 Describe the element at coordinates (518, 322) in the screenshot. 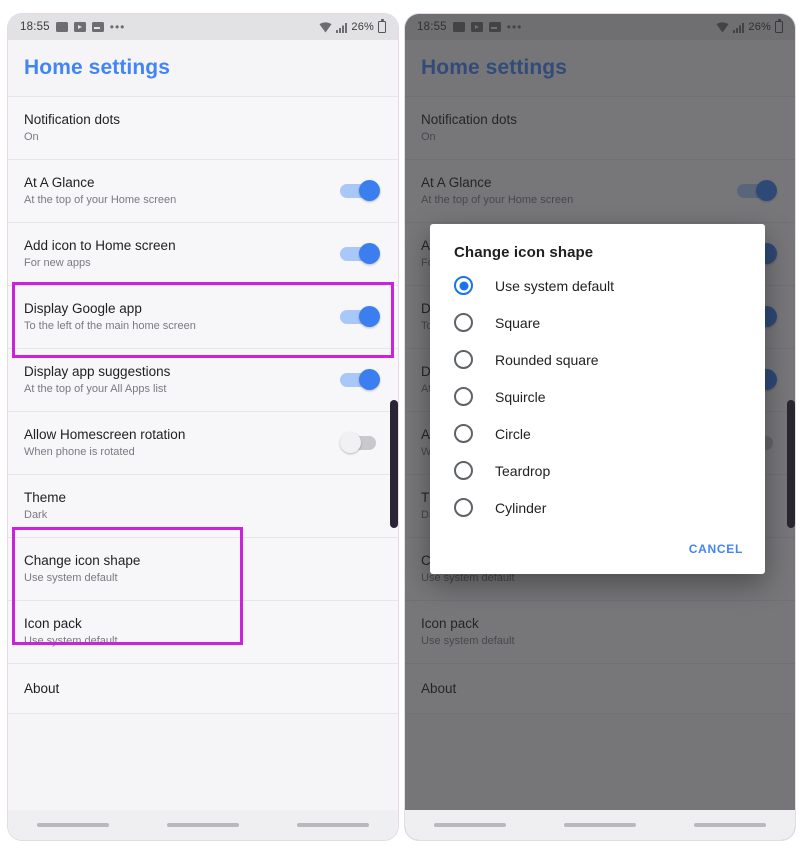

I see `radio-option-label: Square` at that location.